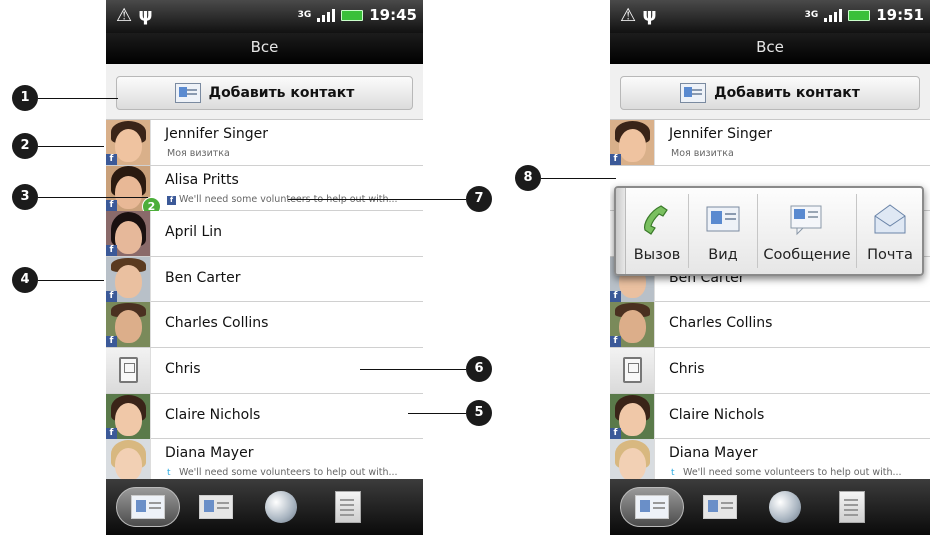 This screenshot has height=535, width=931. What do you see at coordinates (134, 15) in the screenshot?
I see `notification-icons: ⚠ ψ` at bounding box center [134, 15].